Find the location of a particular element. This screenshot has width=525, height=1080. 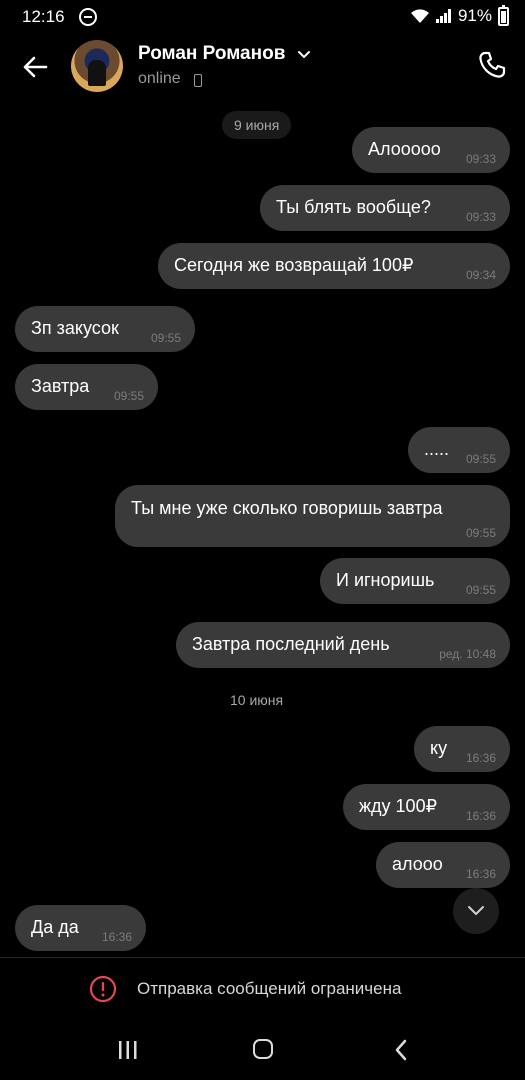

message-outgoing: жду 100₽ 16:36 is located at coordinates (426, 807).